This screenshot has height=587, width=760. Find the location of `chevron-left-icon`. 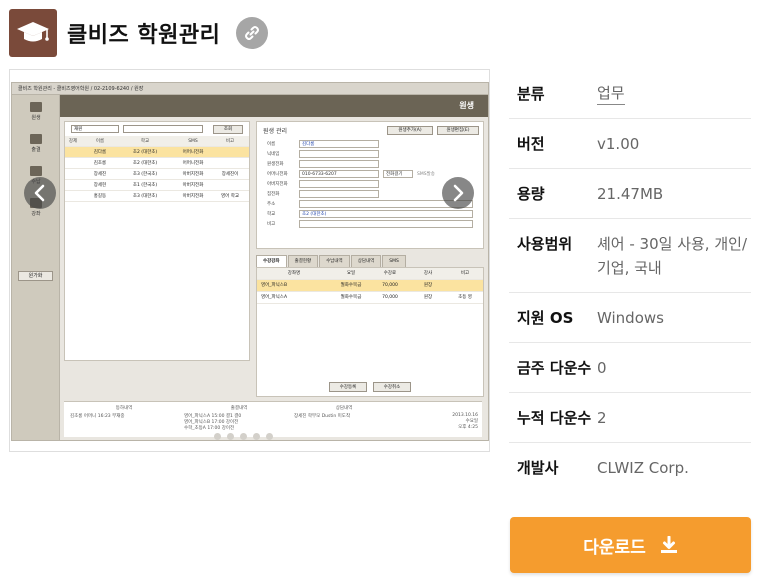

chevron-left-icon is located at coordinates (39, 193).